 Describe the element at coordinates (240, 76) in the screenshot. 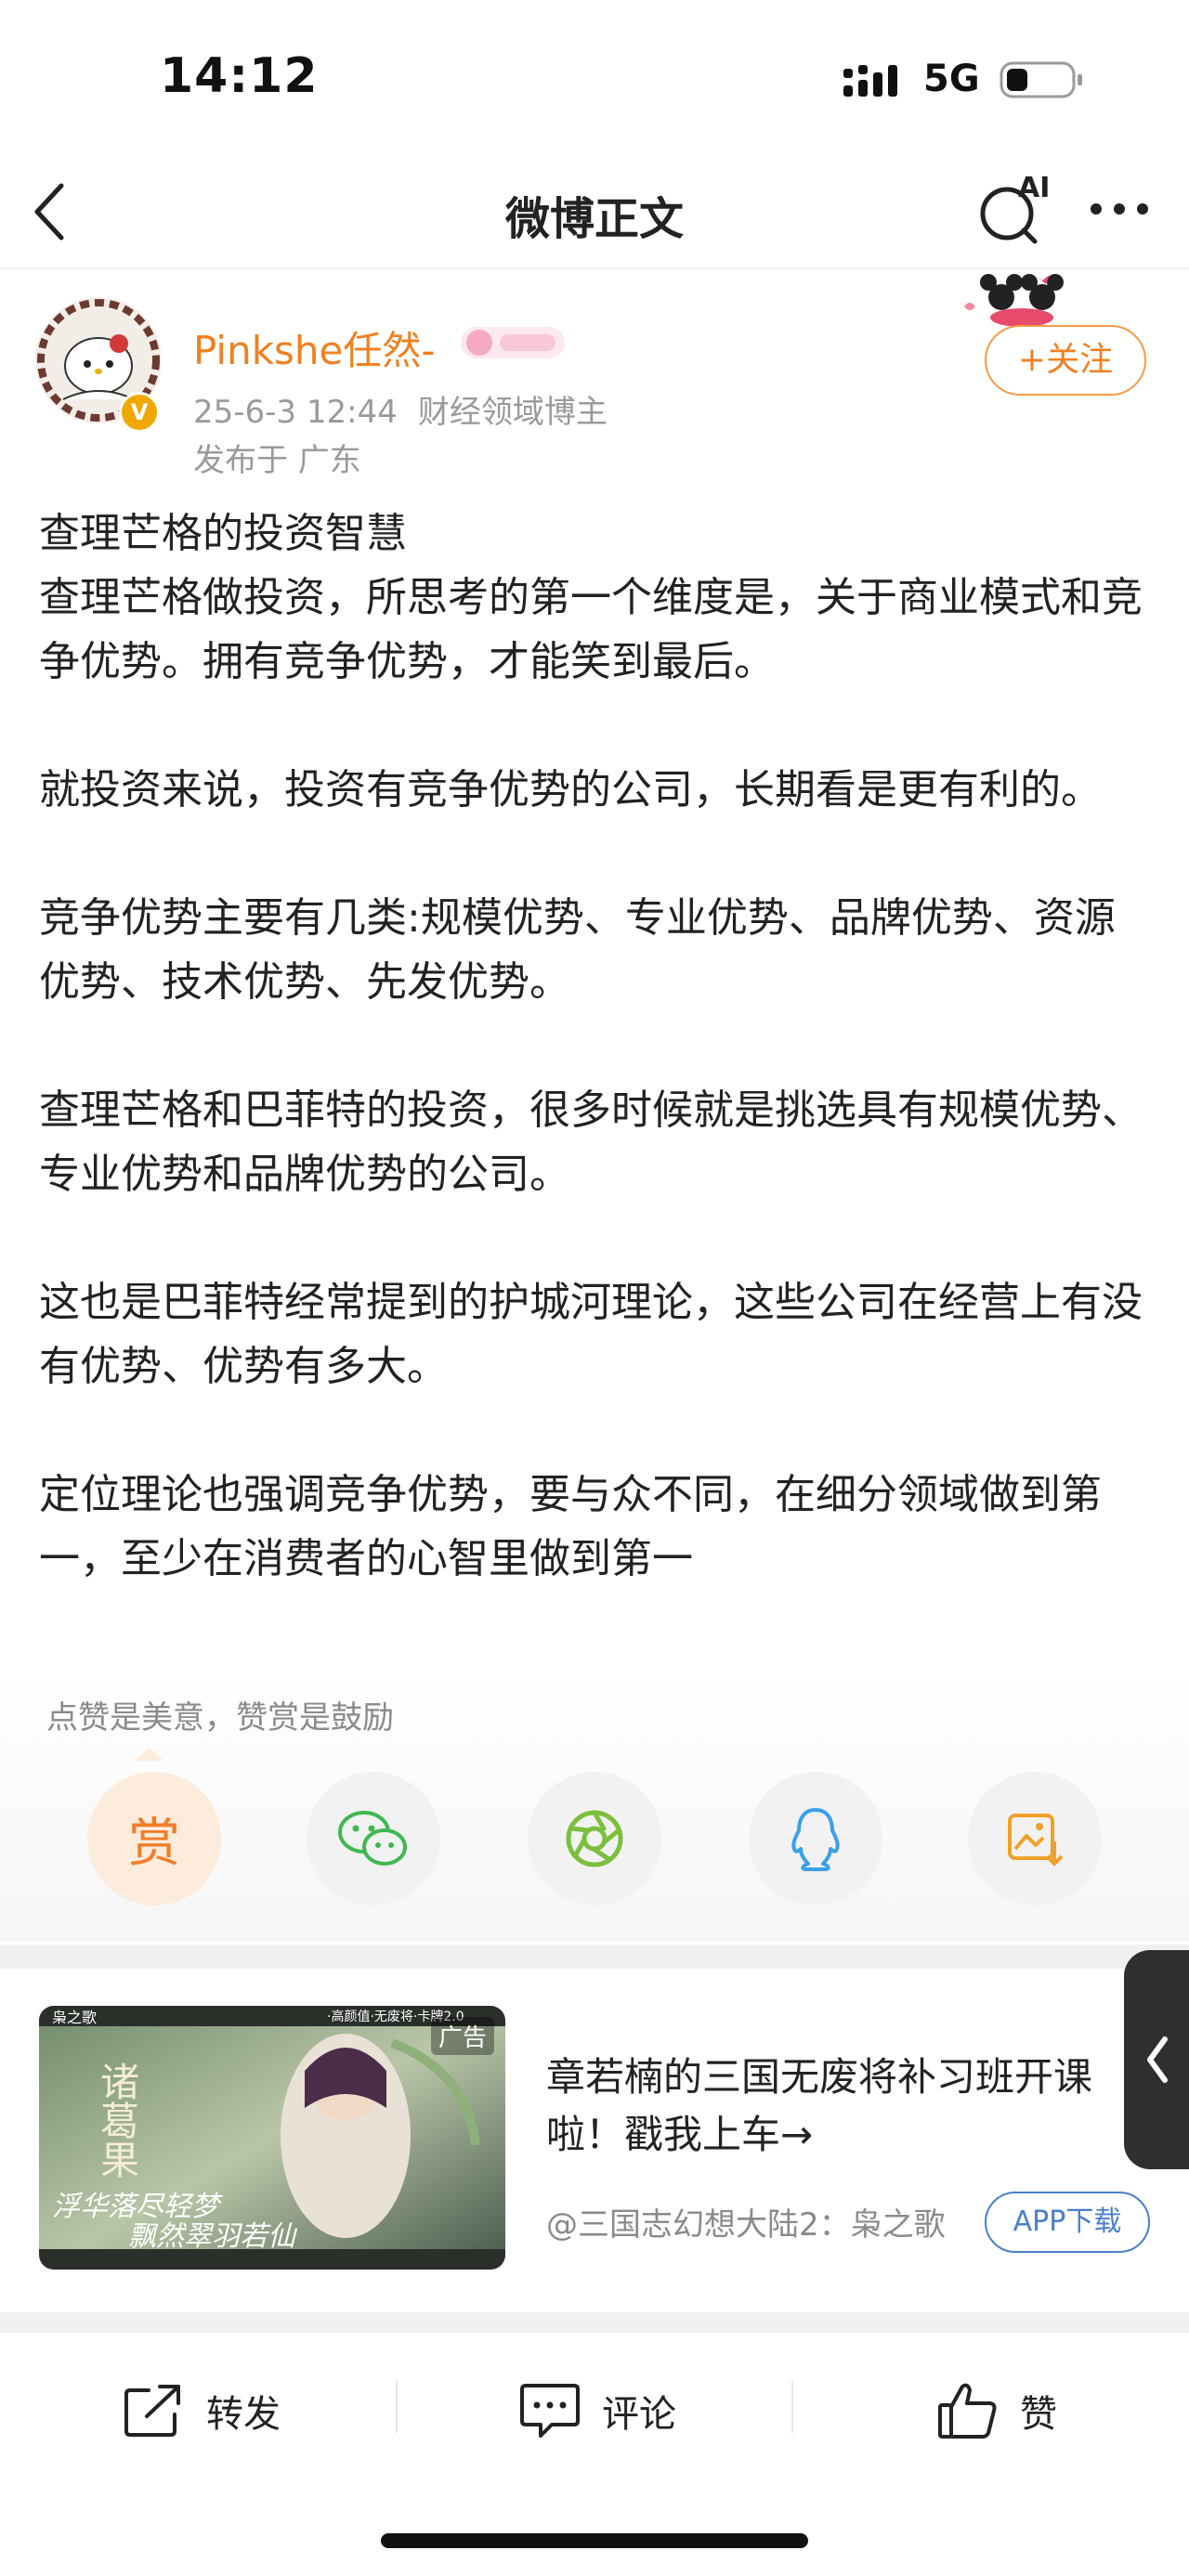

I see `status-time: 14:12` at that location.